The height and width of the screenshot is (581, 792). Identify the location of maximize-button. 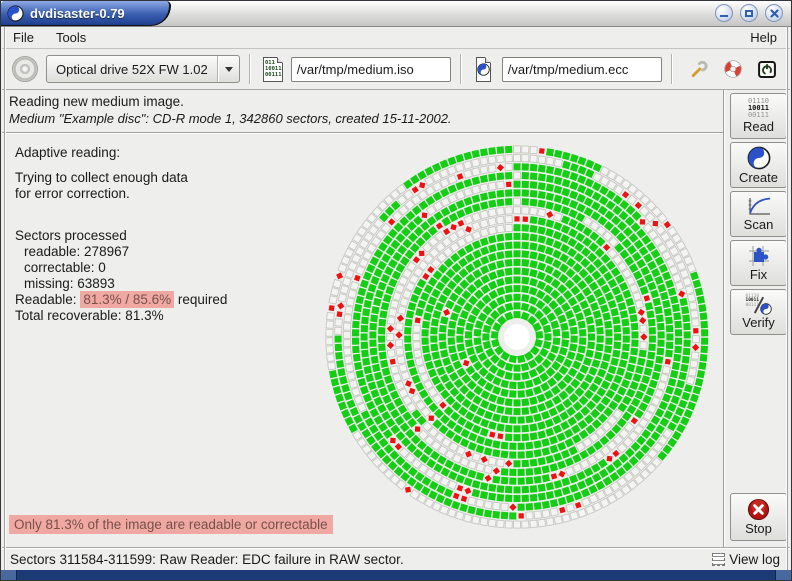
(749, 13).